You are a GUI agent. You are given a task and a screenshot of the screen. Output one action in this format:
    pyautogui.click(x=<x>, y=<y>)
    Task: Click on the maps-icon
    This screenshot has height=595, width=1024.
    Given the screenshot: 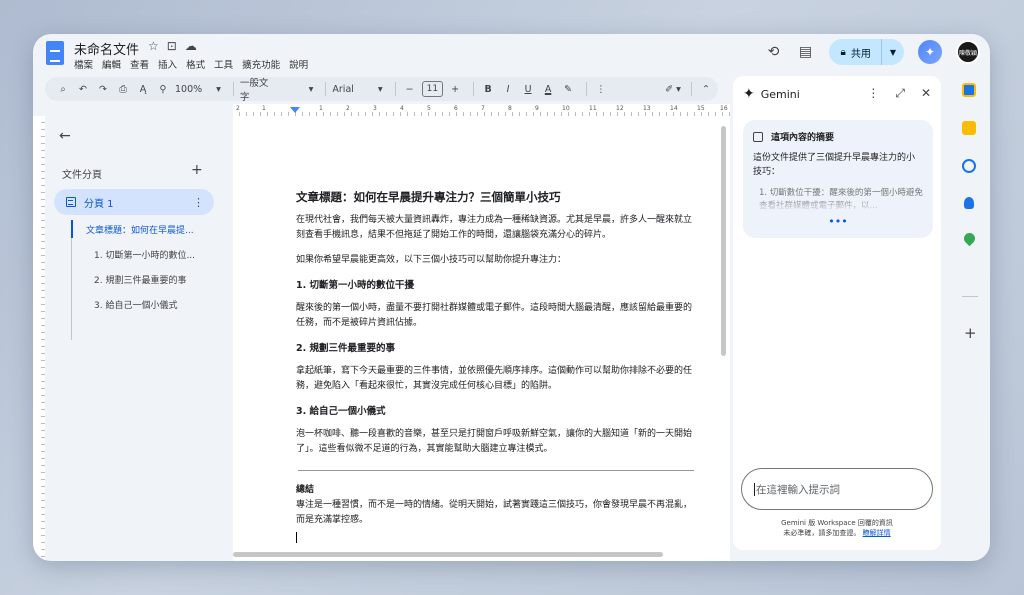 What is the action you would take?
    pyautogui.click(x=969, y=238)
    